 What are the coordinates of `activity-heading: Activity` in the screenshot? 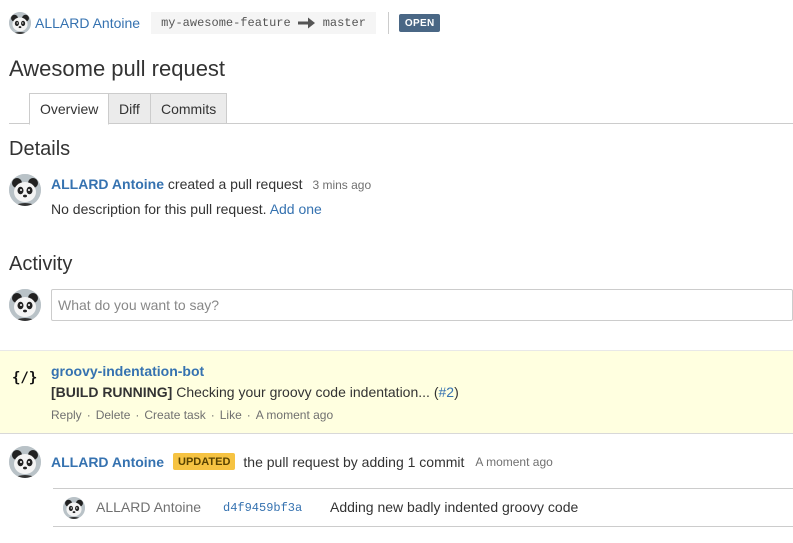 It's located at (41, 264).